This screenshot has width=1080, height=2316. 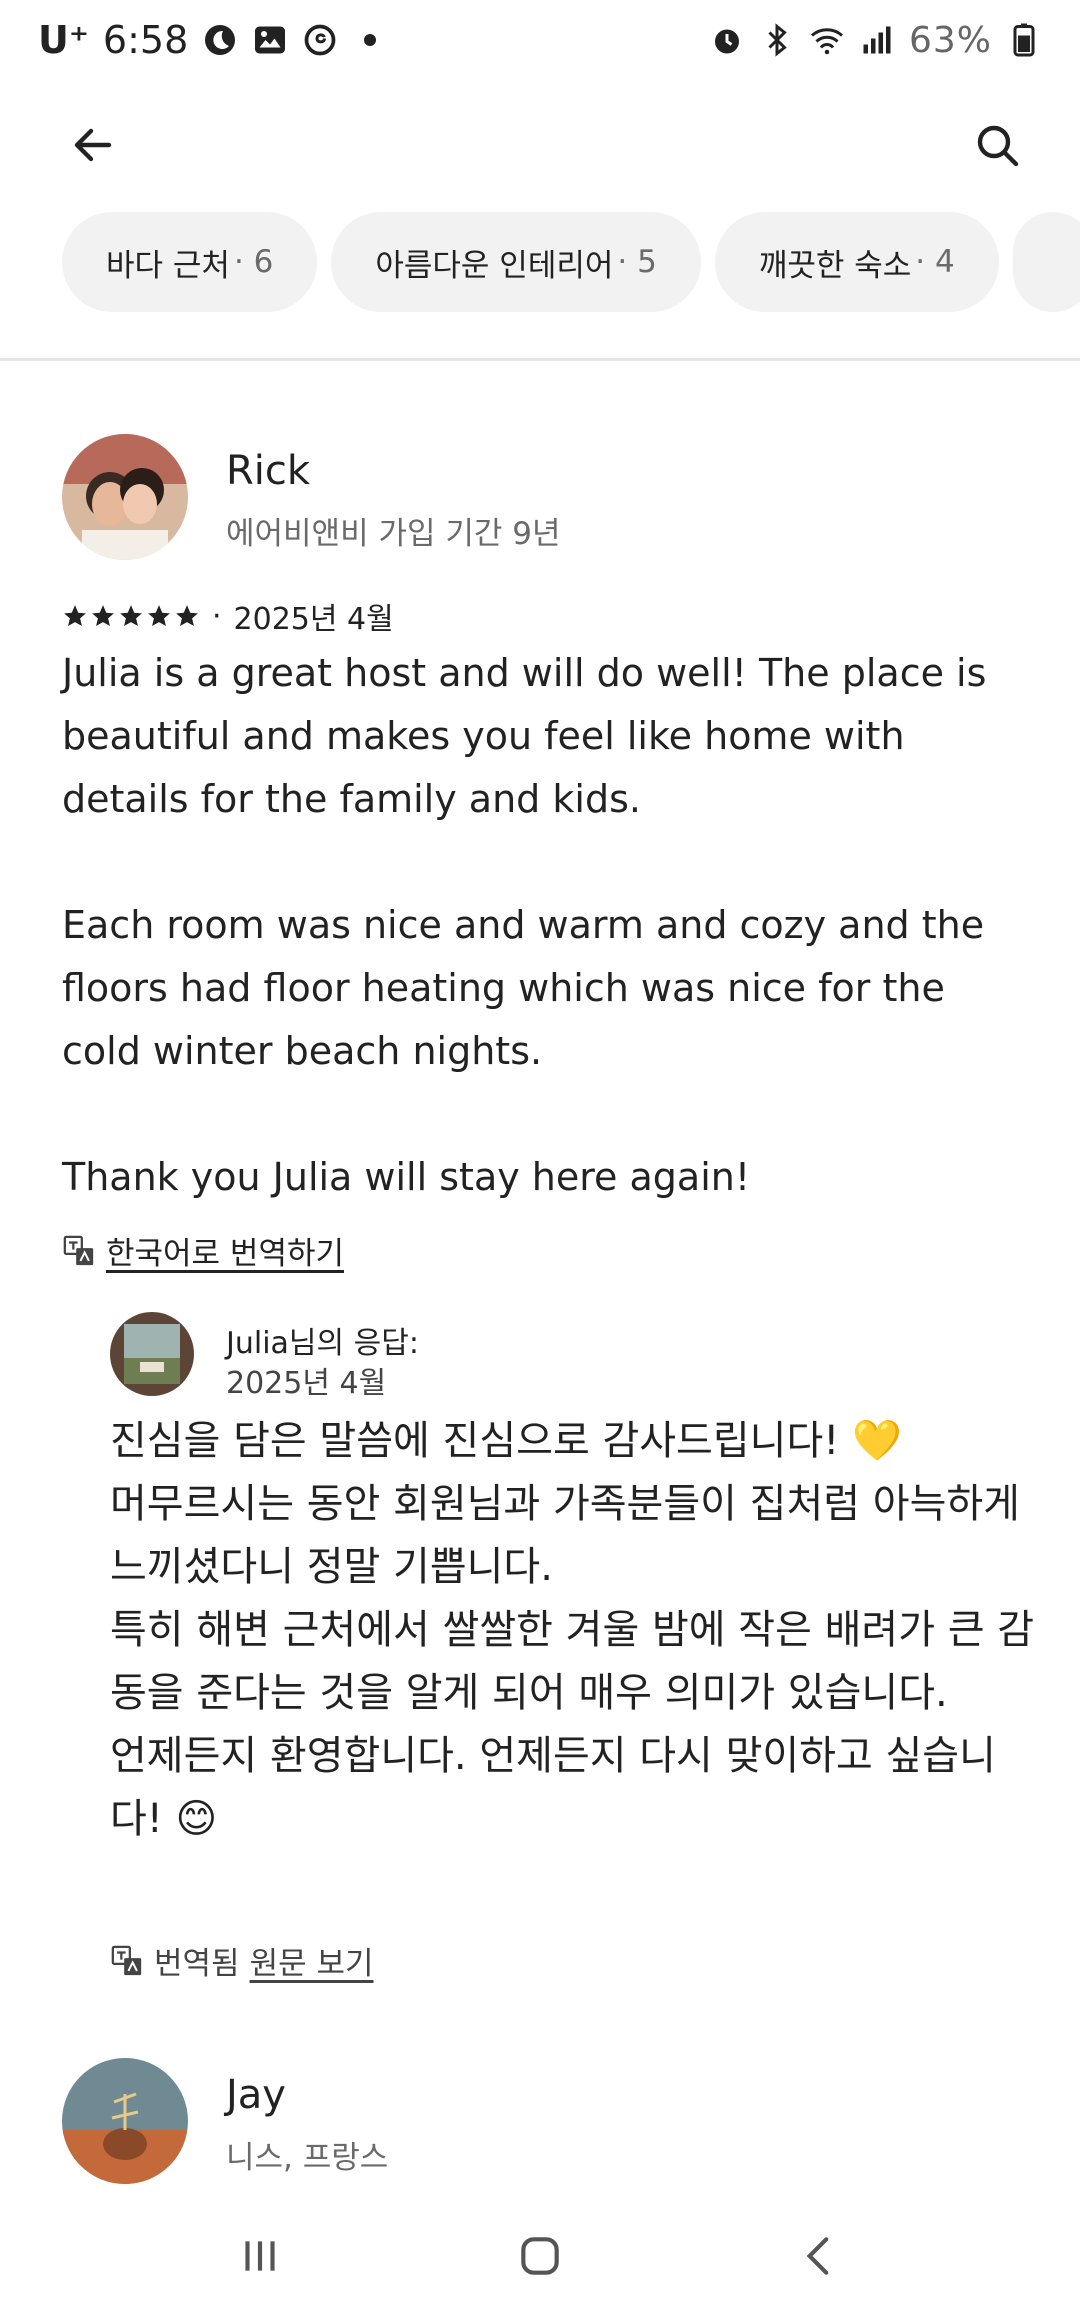 What do you see at coordinates (253, 262) in the screenshot?
I see `chip-count: · 6` at bounding box center [253, 262].